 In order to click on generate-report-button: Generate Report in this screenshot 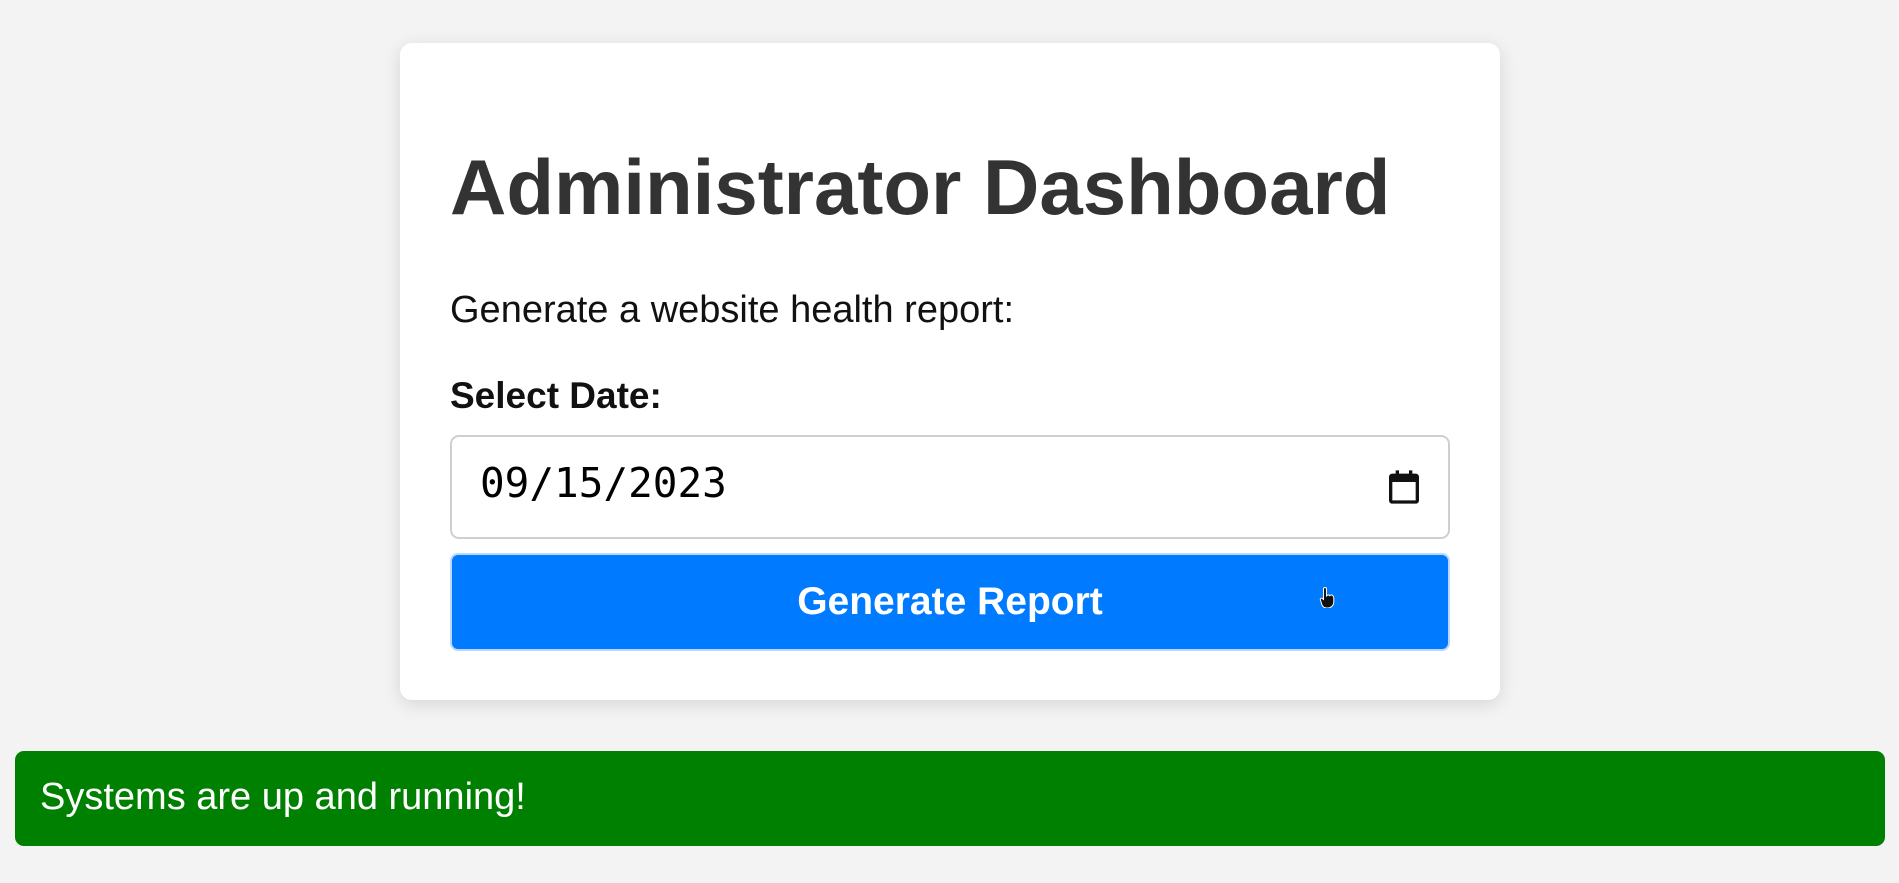, I will do `click(950, 602)`.